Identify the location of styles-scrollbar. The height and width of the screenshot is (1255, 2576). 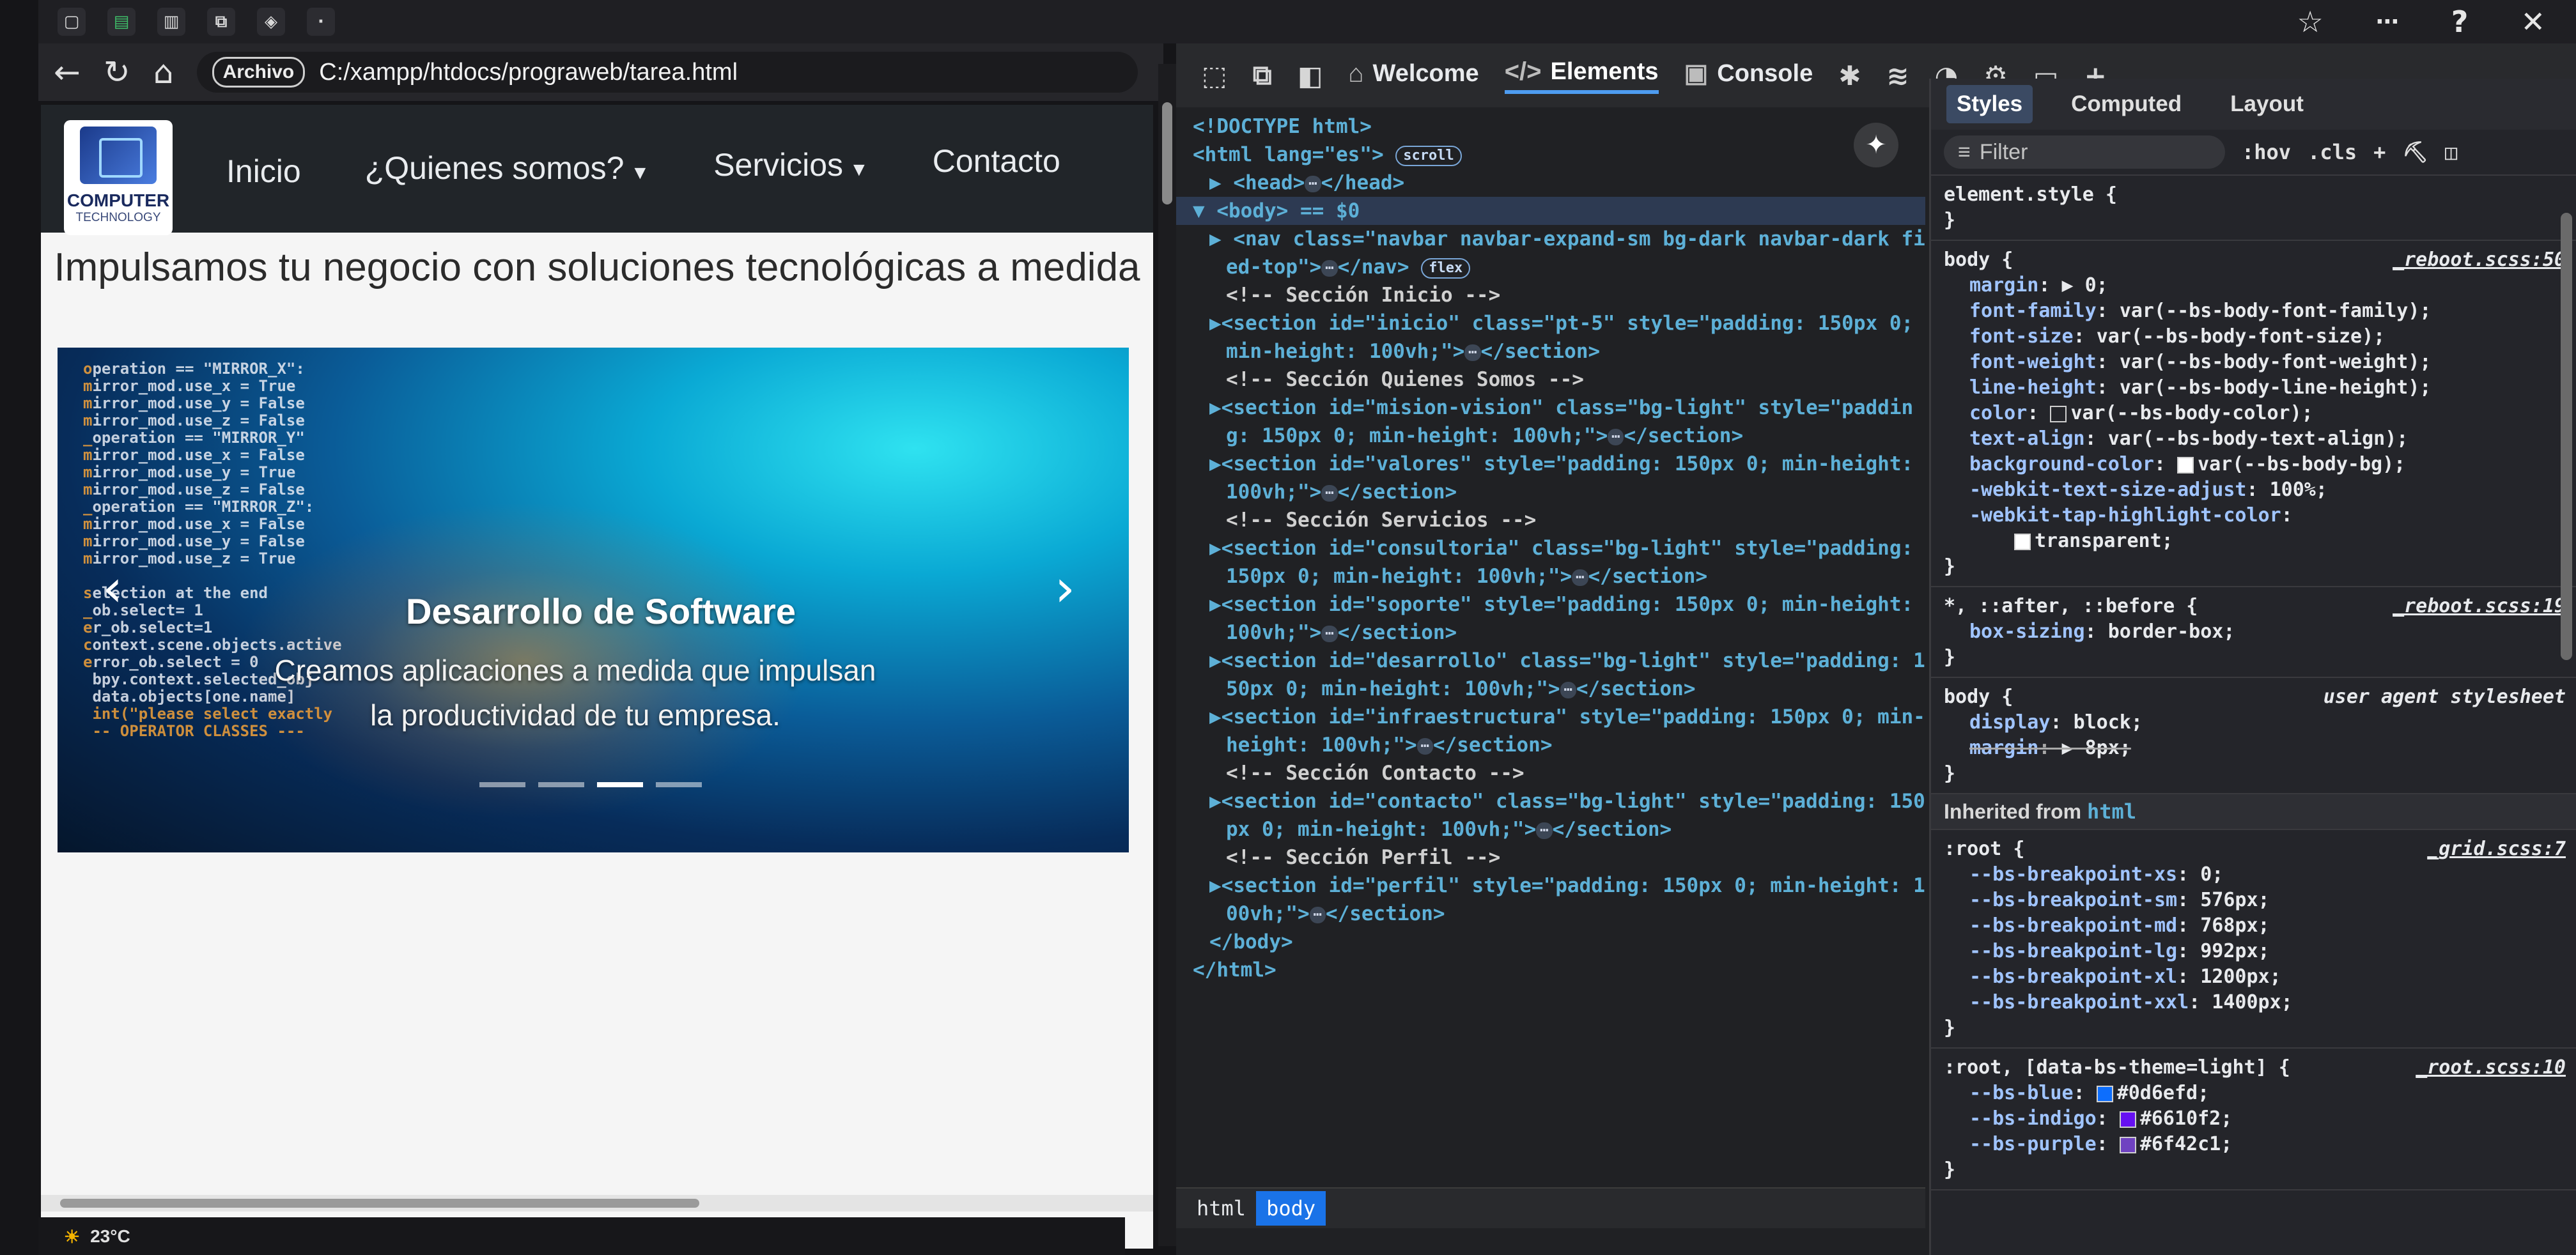
(2566, 436).